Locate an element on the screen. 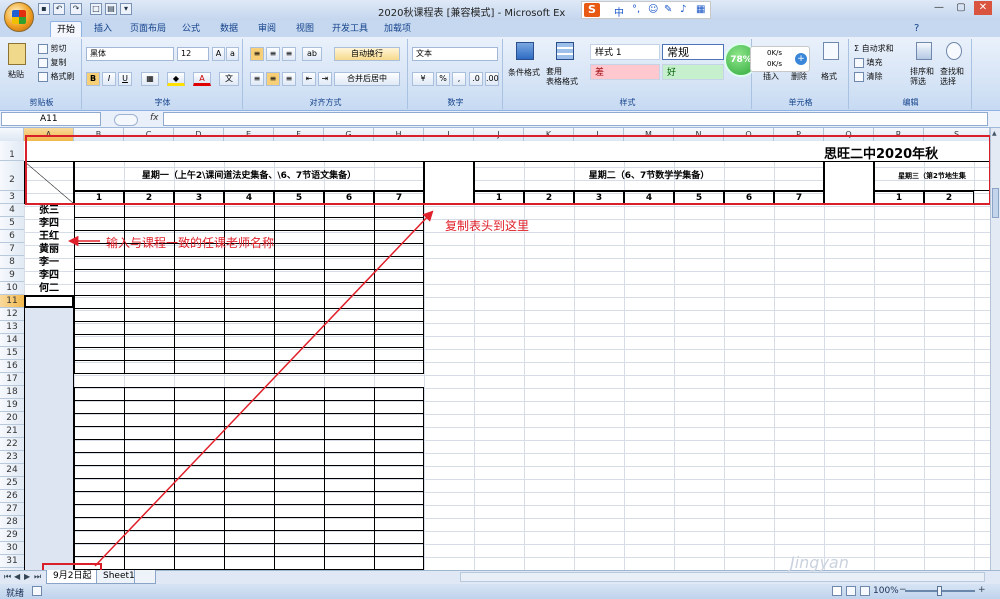 The width and height of the screenshot is (1000, 599). vertical-scrollbar: ▲ is located at coordinates (995, 349).